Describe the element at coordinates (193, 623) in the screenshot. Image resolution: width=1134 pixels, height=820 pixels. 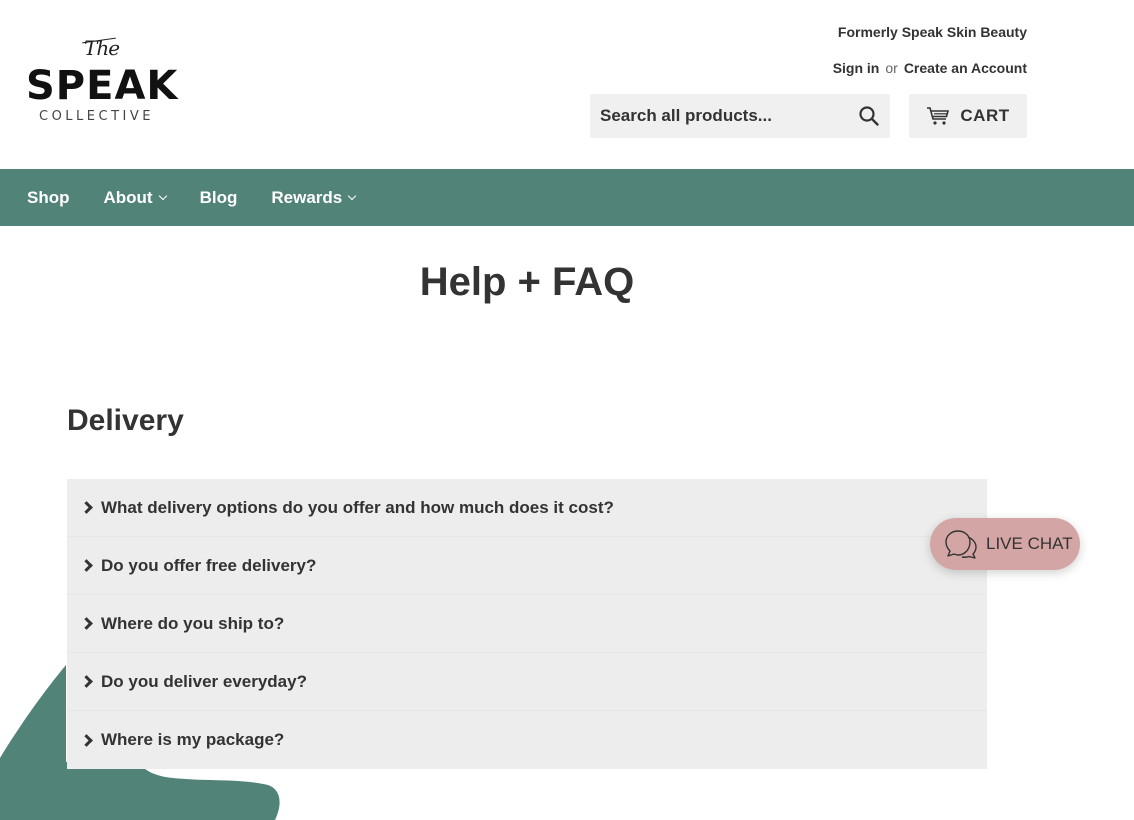
I see `faq-question: Where do you ship to?` at that location.